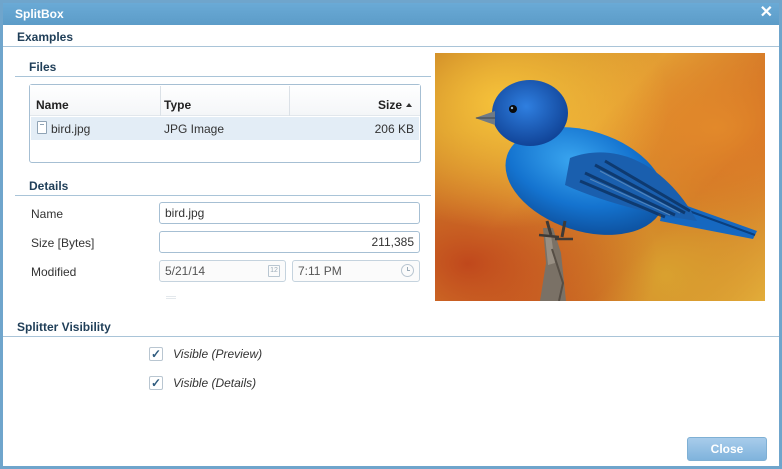 The height and width of the screenshot is (469, 782). What do you see at coordinates (47, 214) in the screenshot?
I see `name-label: Name` at bounding box center [47, 214].